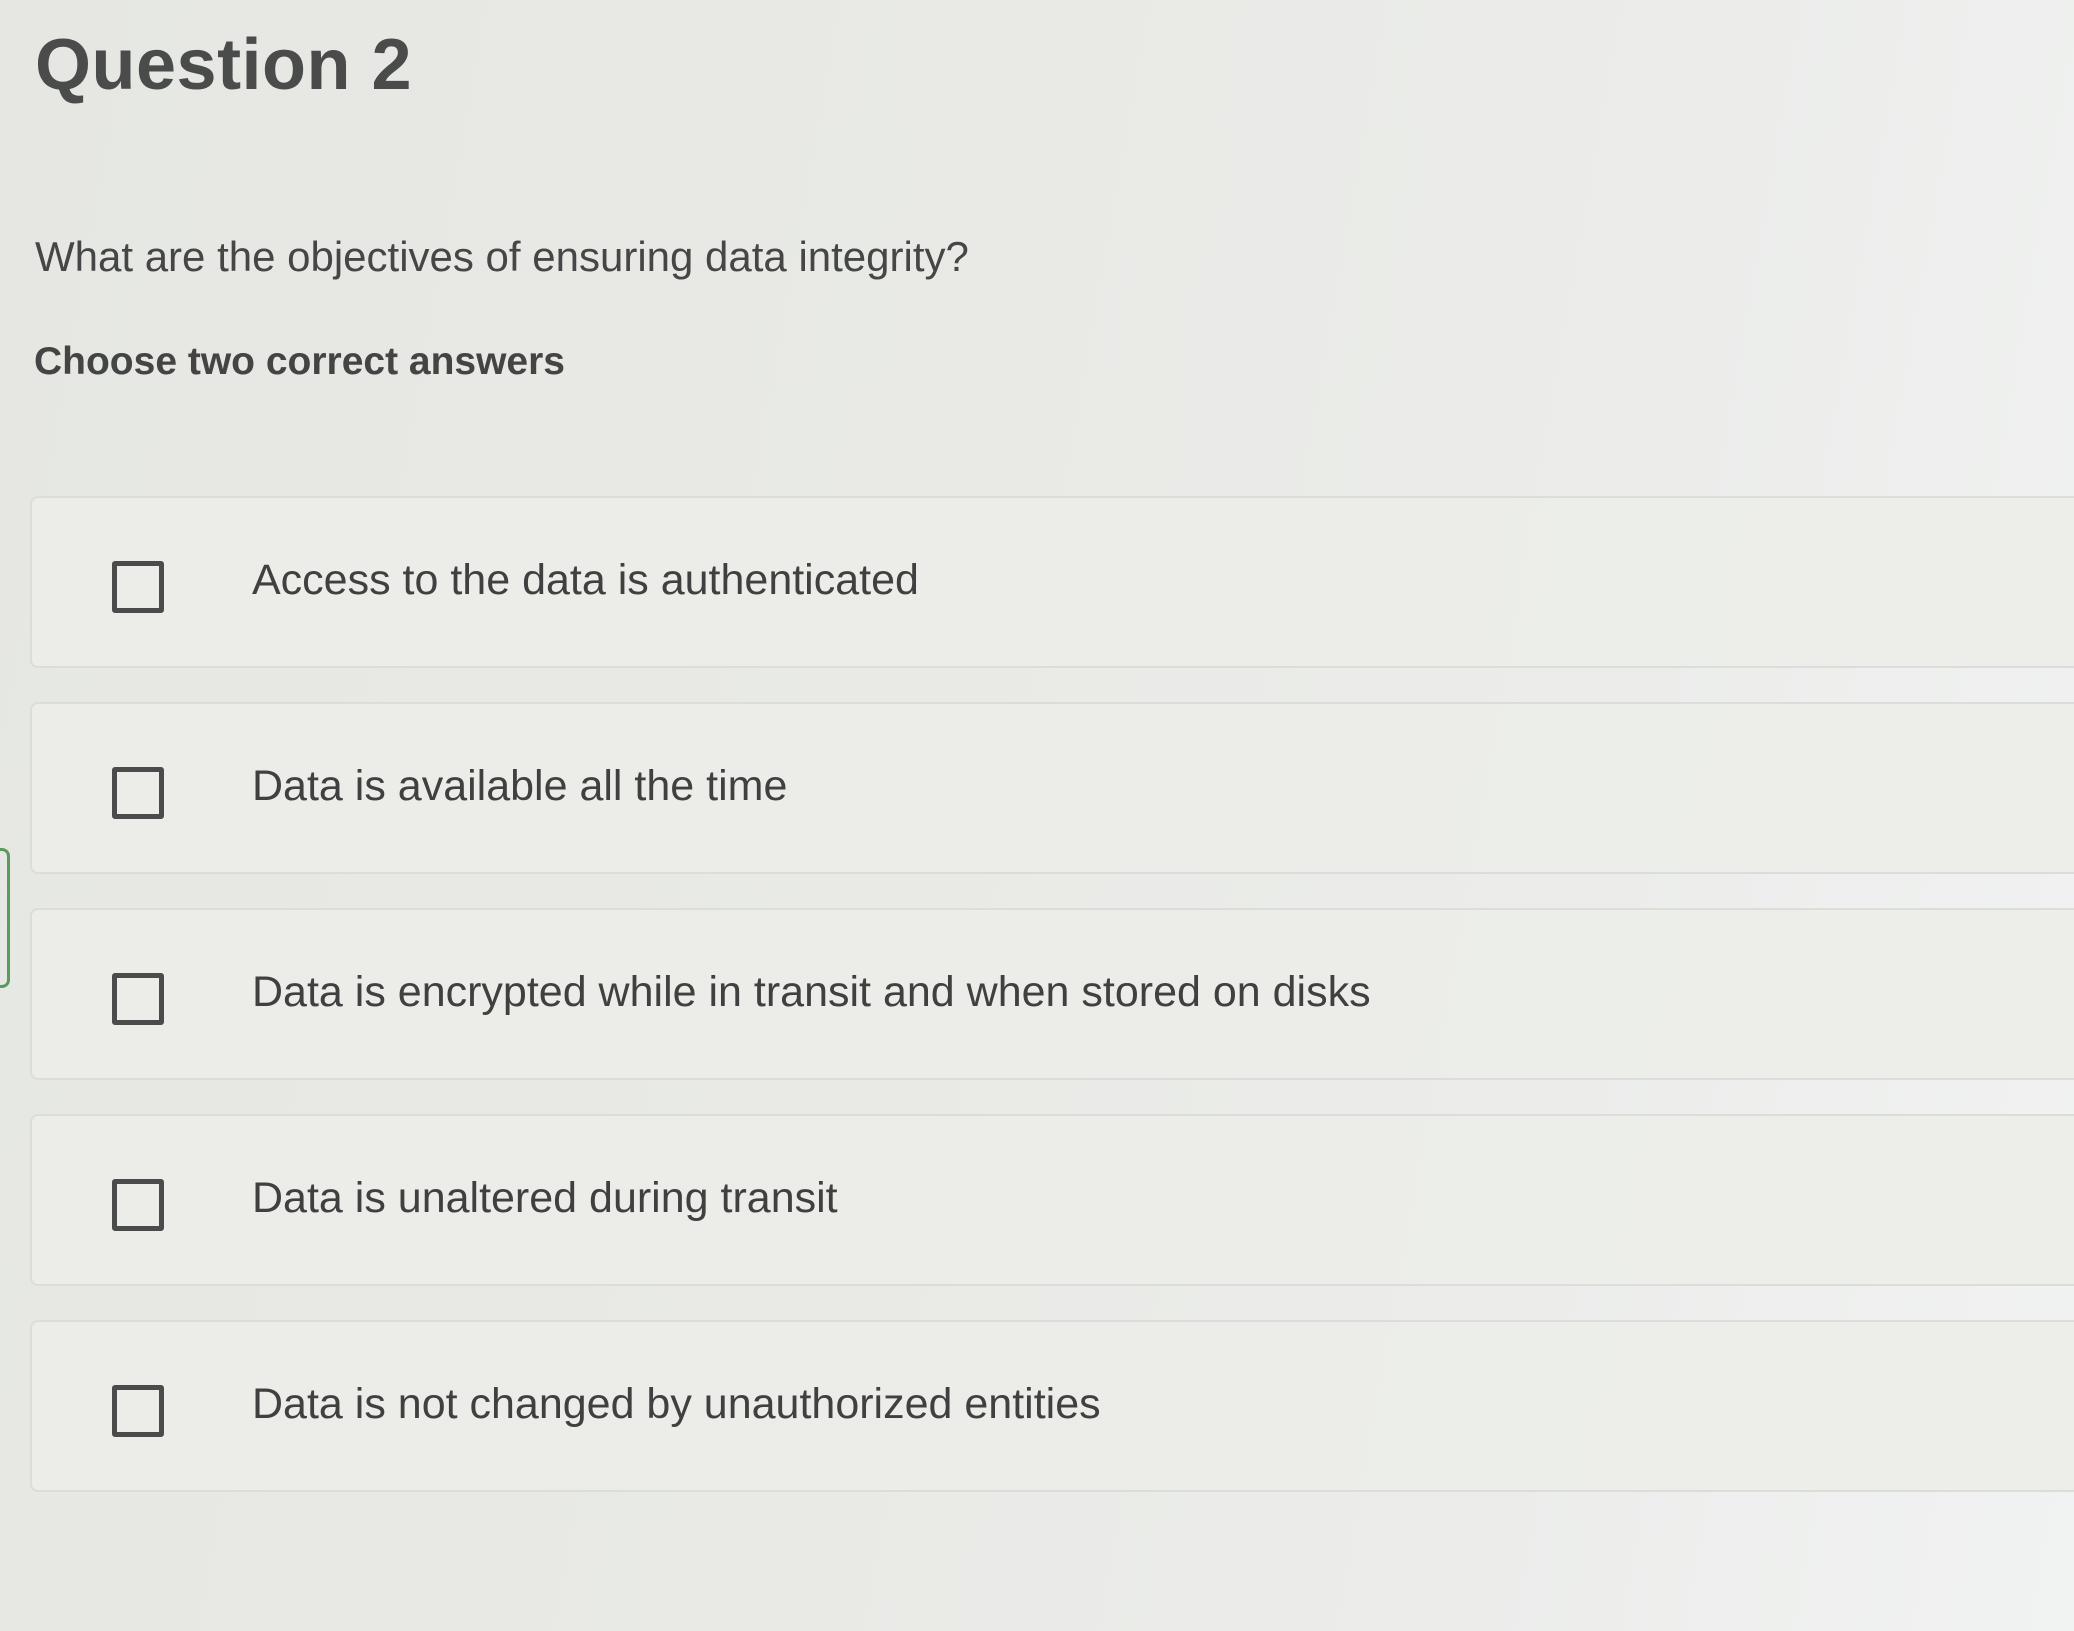  What do you see at coordinates (1052, 1200) in the screenshot?
I see `answer-option-4: Data is unaltered during transit` at bounding box center [1052, 1200].